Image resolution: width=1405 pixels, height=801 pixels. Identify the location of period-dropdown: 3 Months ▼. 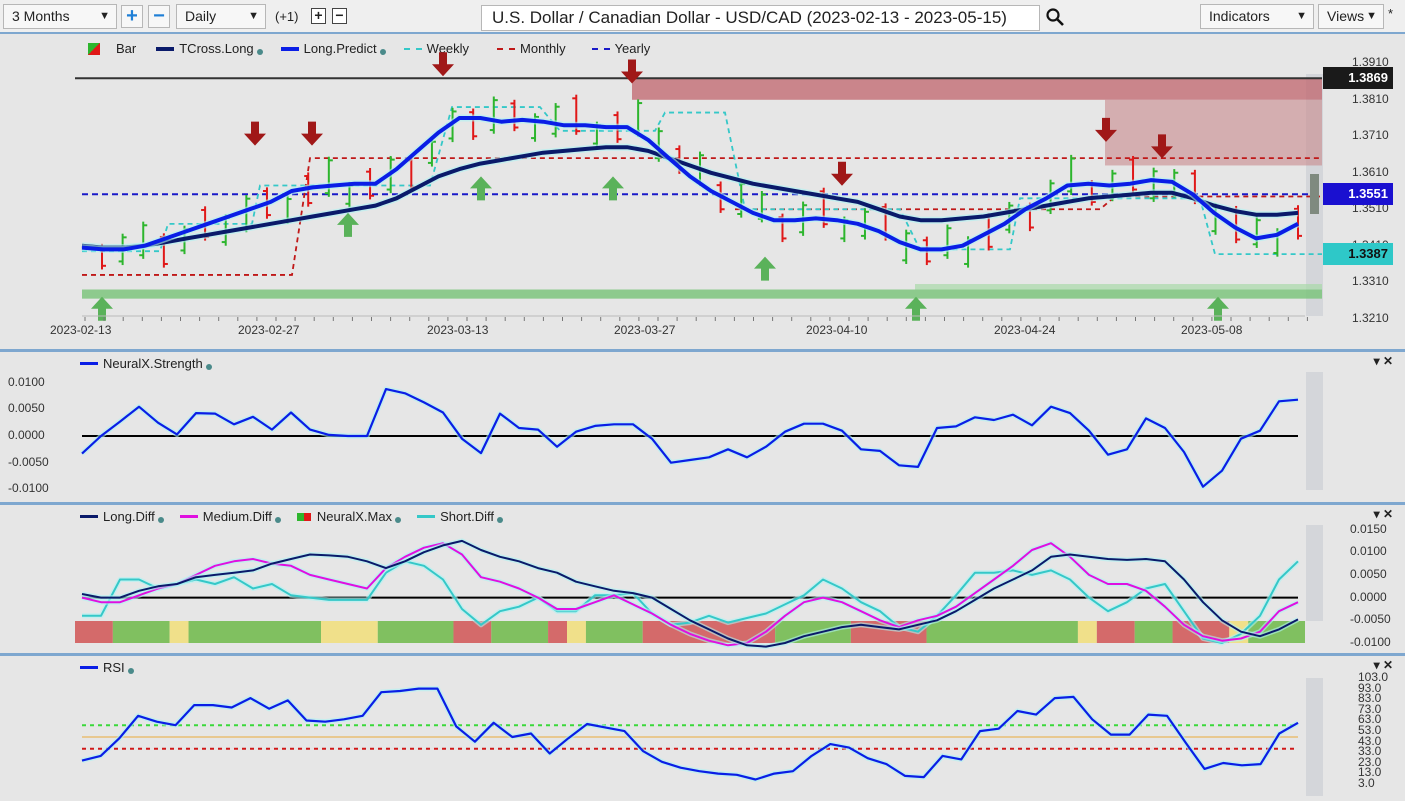
(60, 16).